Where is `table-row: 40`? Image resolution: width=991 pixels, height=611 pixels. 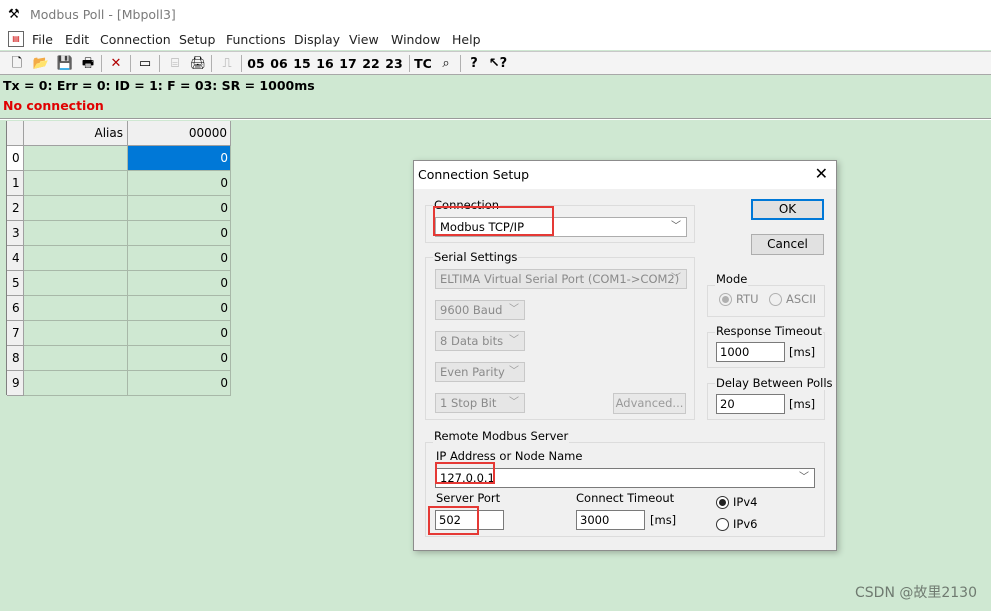 table-row: 40 is located at coordinates (119, 258).